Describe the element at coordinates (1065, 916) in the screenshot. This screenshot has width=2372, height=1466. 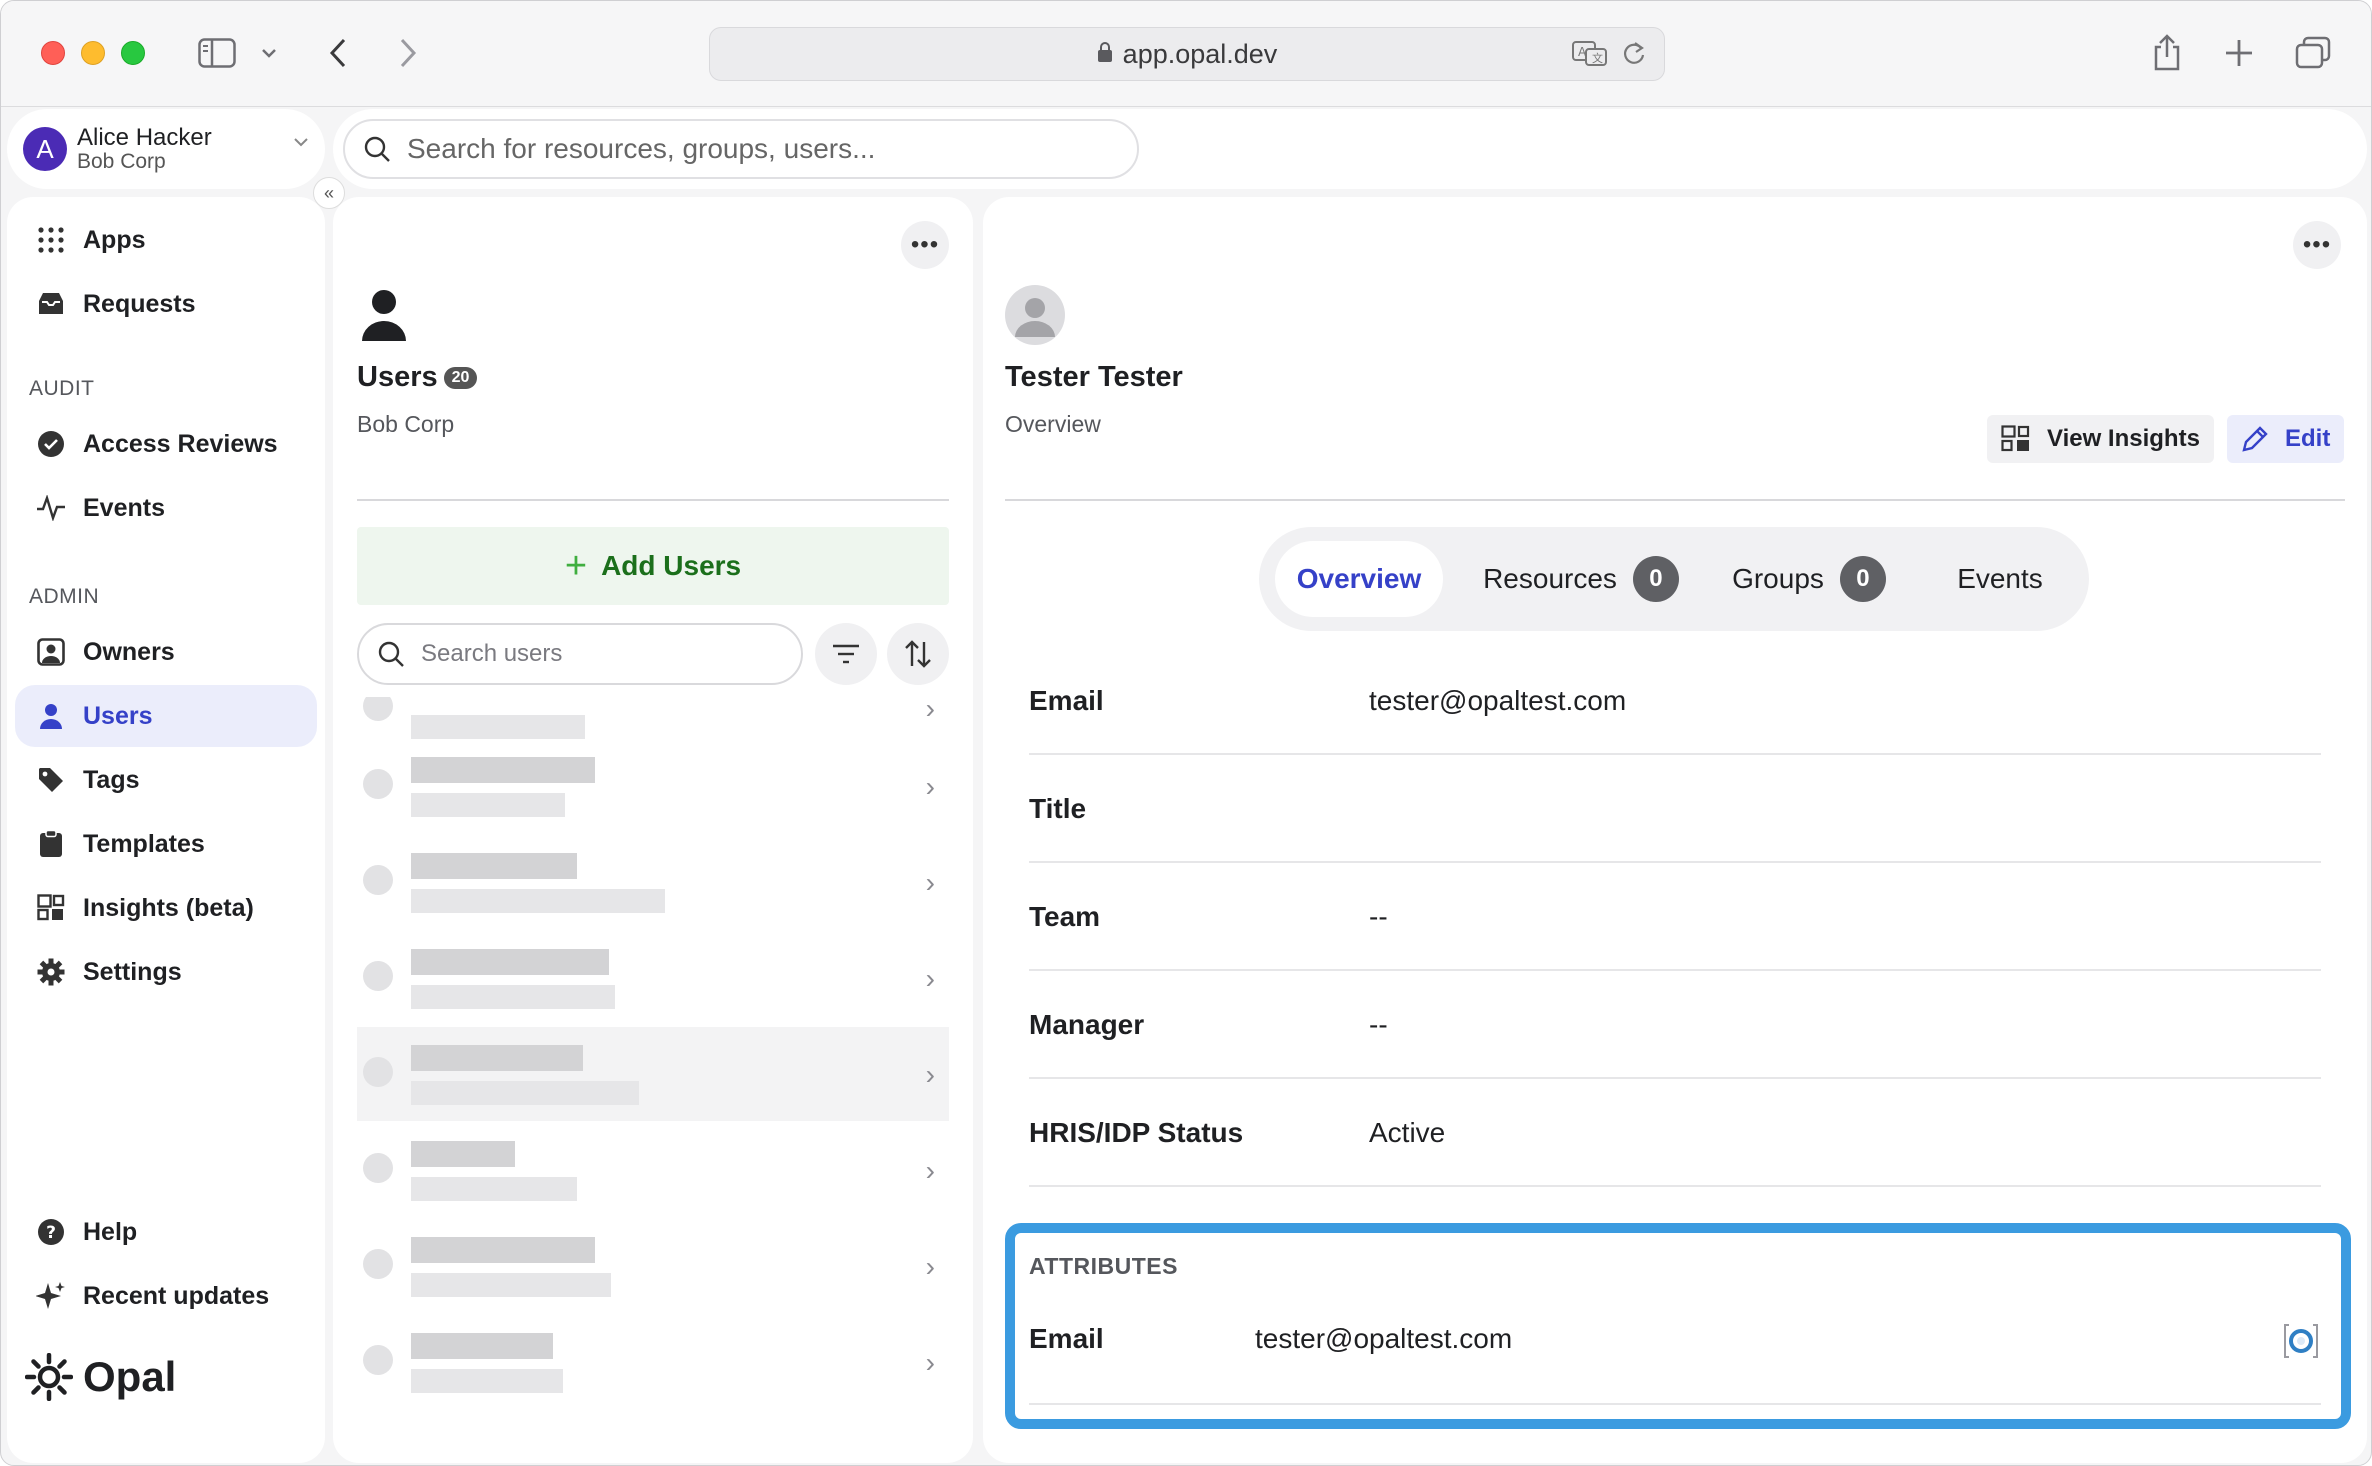
I see `field-label: Team` at that location.